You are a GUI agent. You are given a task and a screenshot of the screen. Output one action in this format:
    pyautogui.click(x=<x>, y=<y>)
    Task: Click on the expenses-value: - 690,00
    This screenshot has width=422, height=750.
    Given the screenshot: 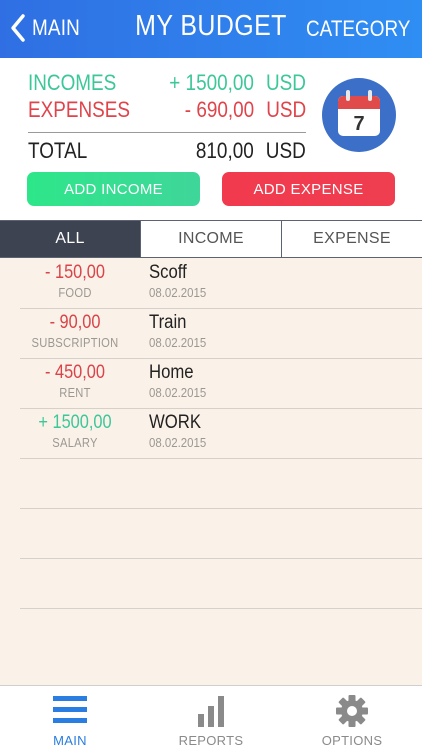 What is the action you would take?
    pyautogui.click(x=219, y=109)
    